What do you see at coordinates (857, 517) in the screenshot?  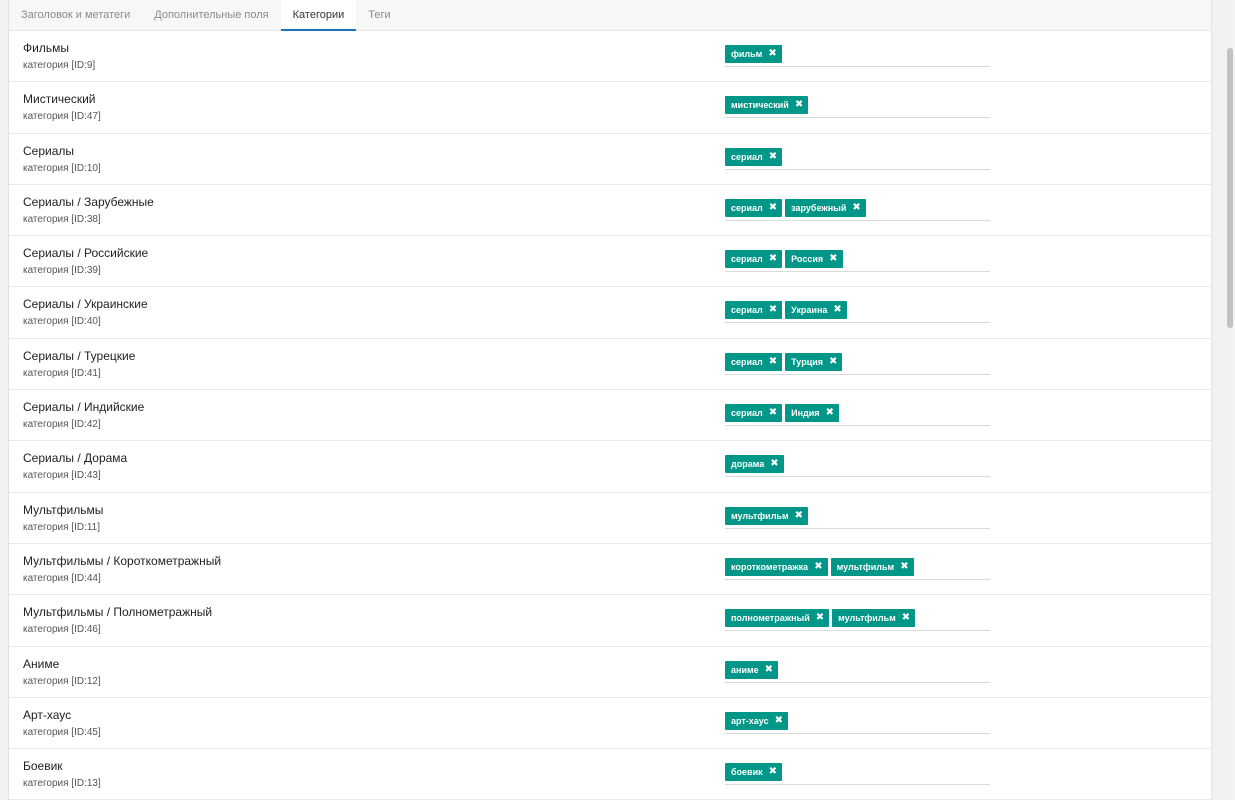 I see `tag-input-field: мультфильм ✖` at bounding box center [857, 517].